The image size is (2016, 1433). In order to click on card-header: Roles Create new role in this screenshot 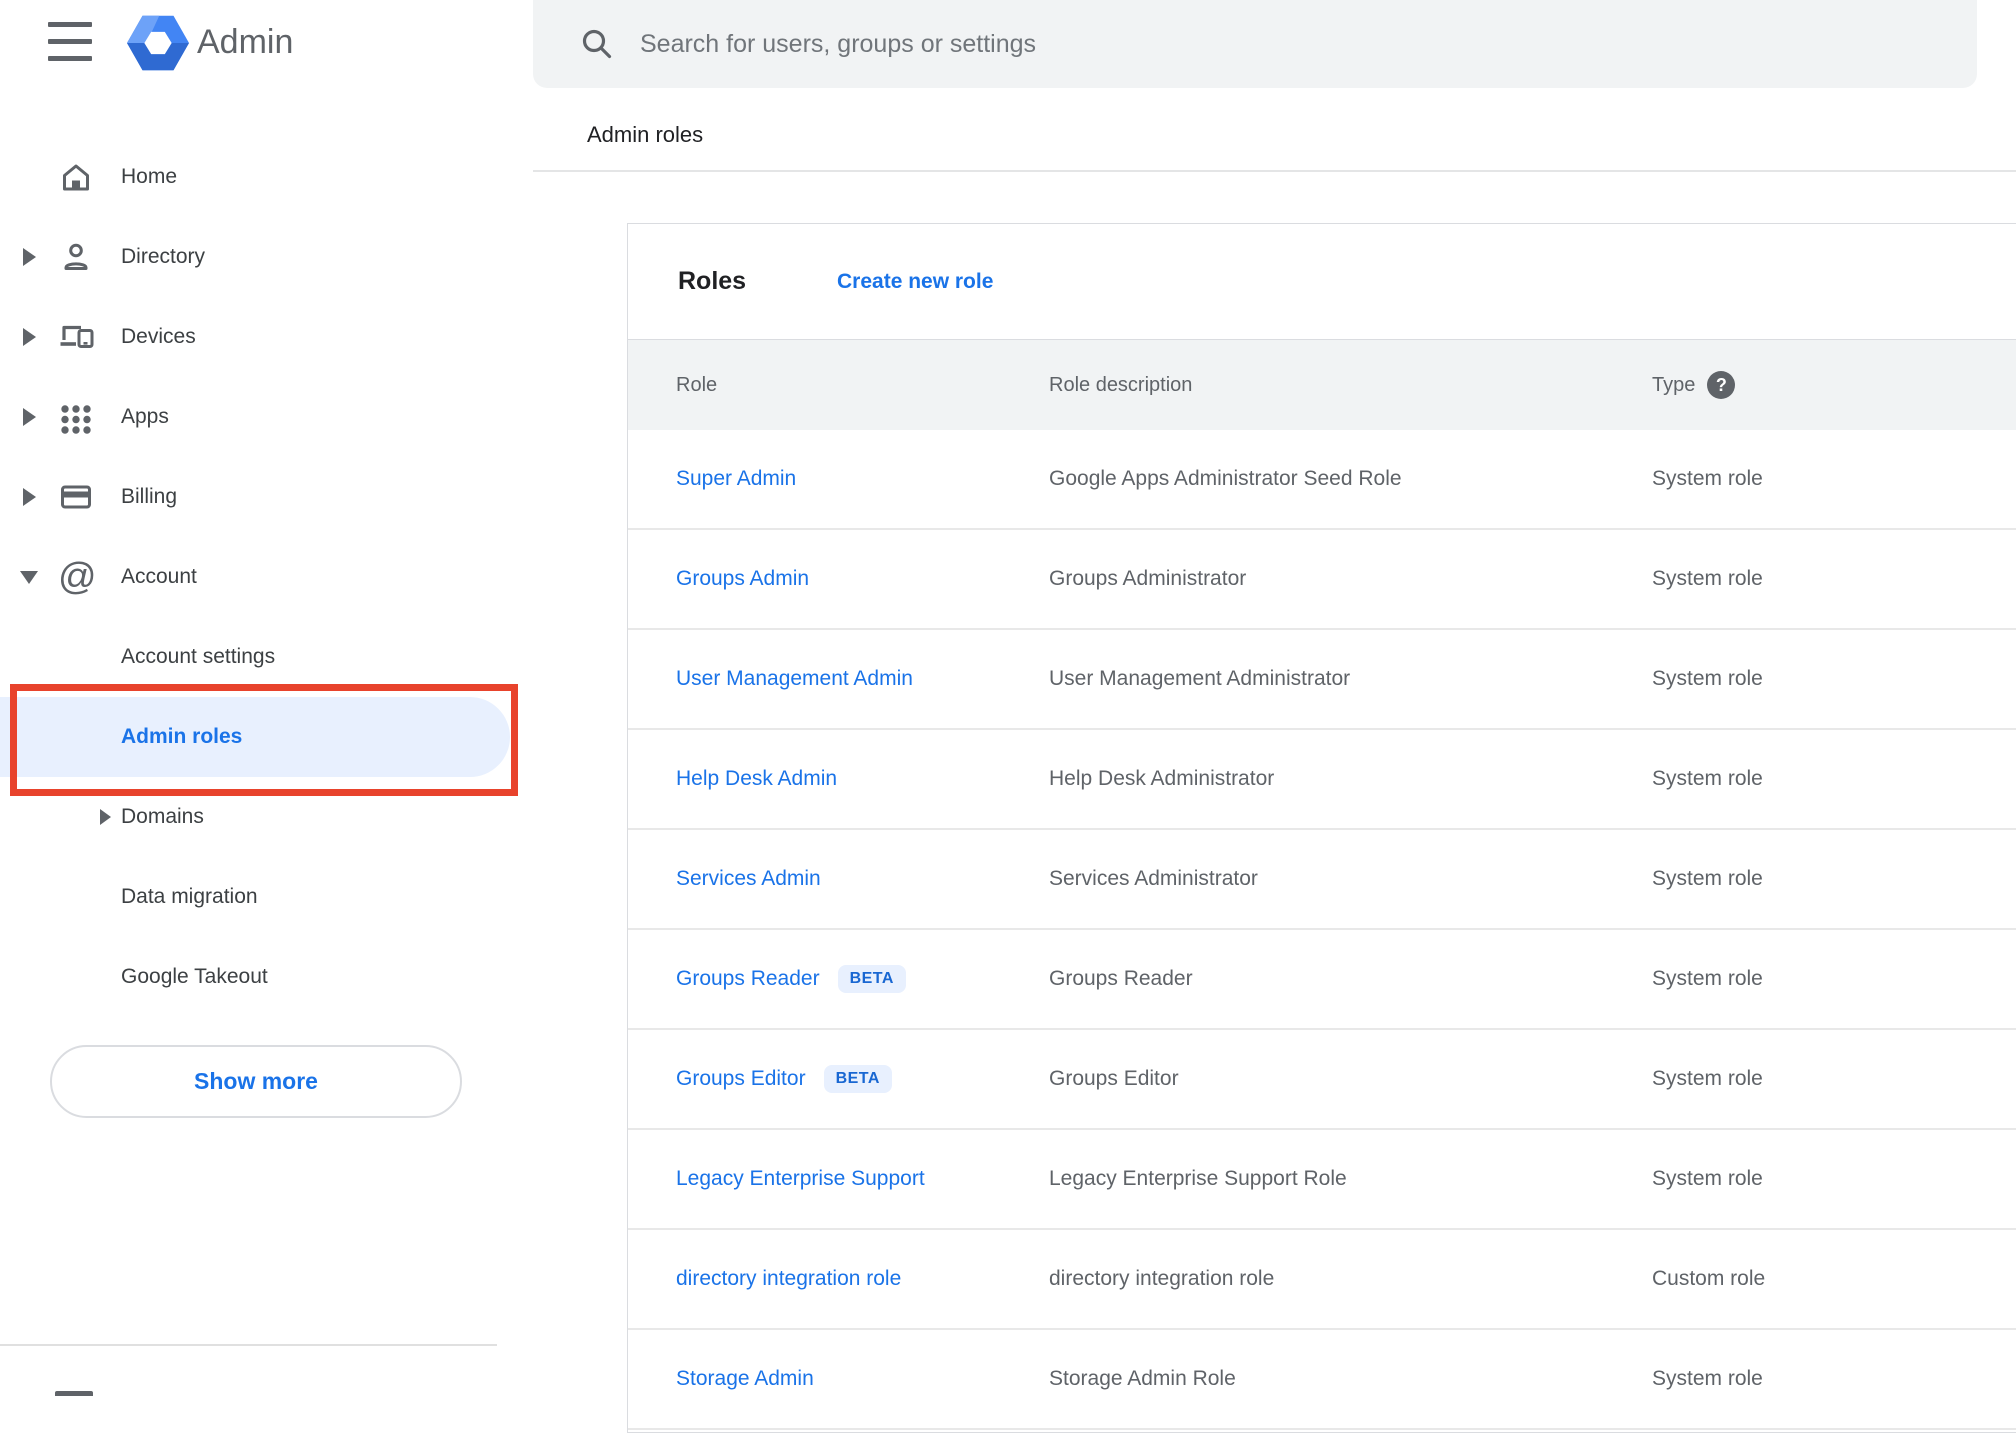, I will do `click(1322, 281)`.